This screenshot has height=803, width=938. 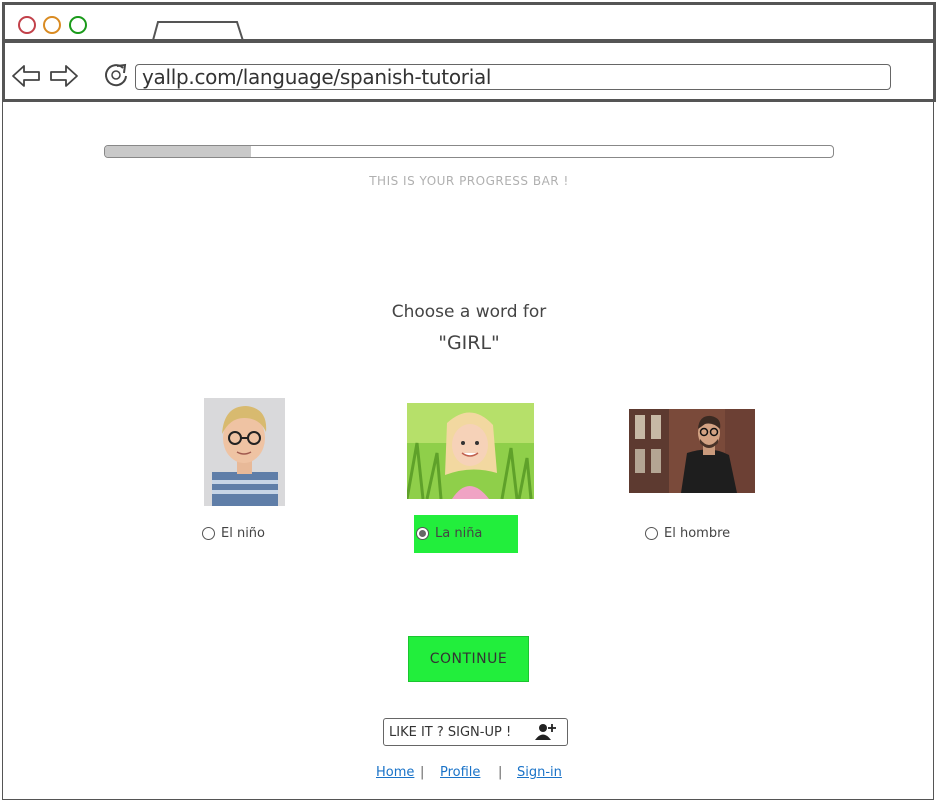 I want to click on add-user-icon, so click(x=545, y=732).